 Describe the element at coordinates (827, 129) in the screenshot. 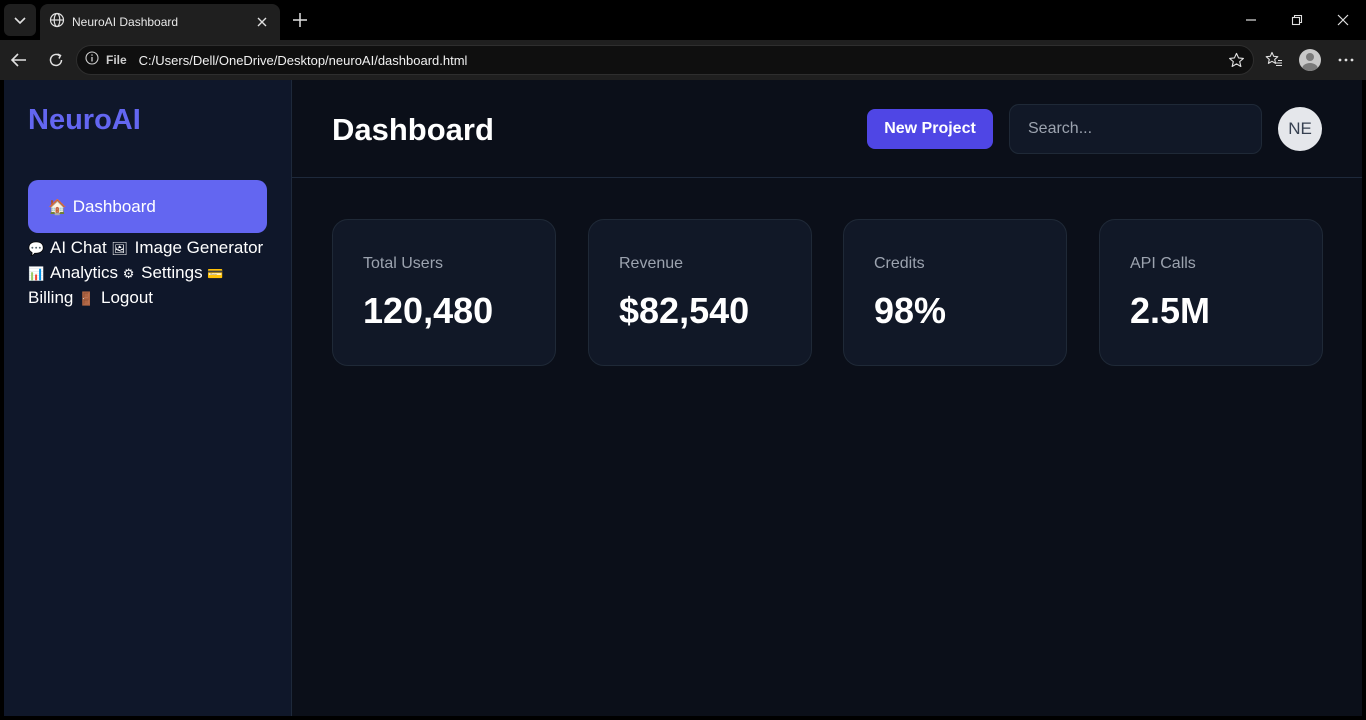

I see `main-header: Dashboard New Project NE` at that location.